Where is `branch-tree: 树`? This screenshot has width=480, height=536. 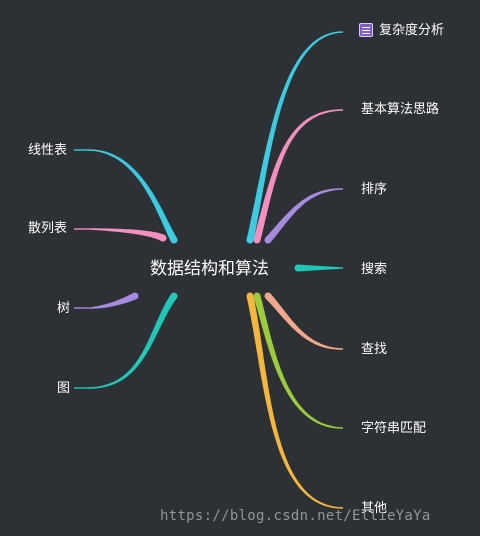 branch-tree: 树 is located at coordinates (63, 309).